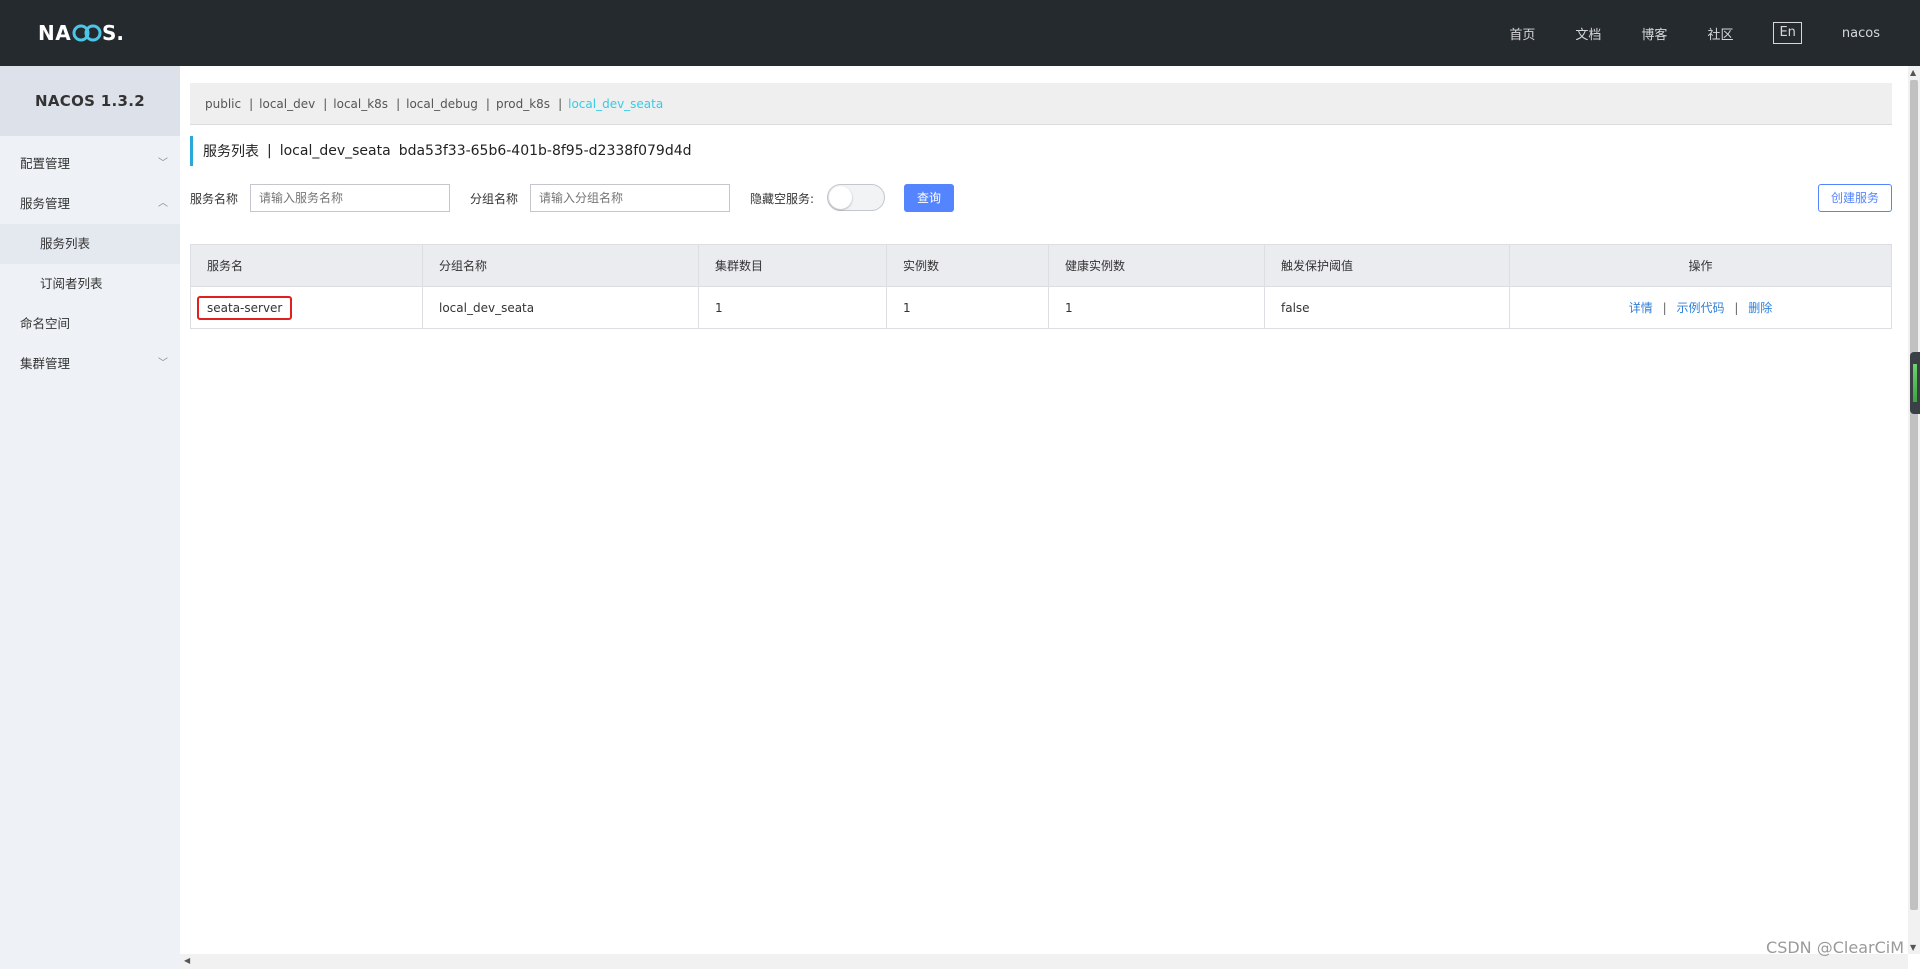  I want to click on sidebar-item-service-management: 服务管理 ︿, so click(90, 204).